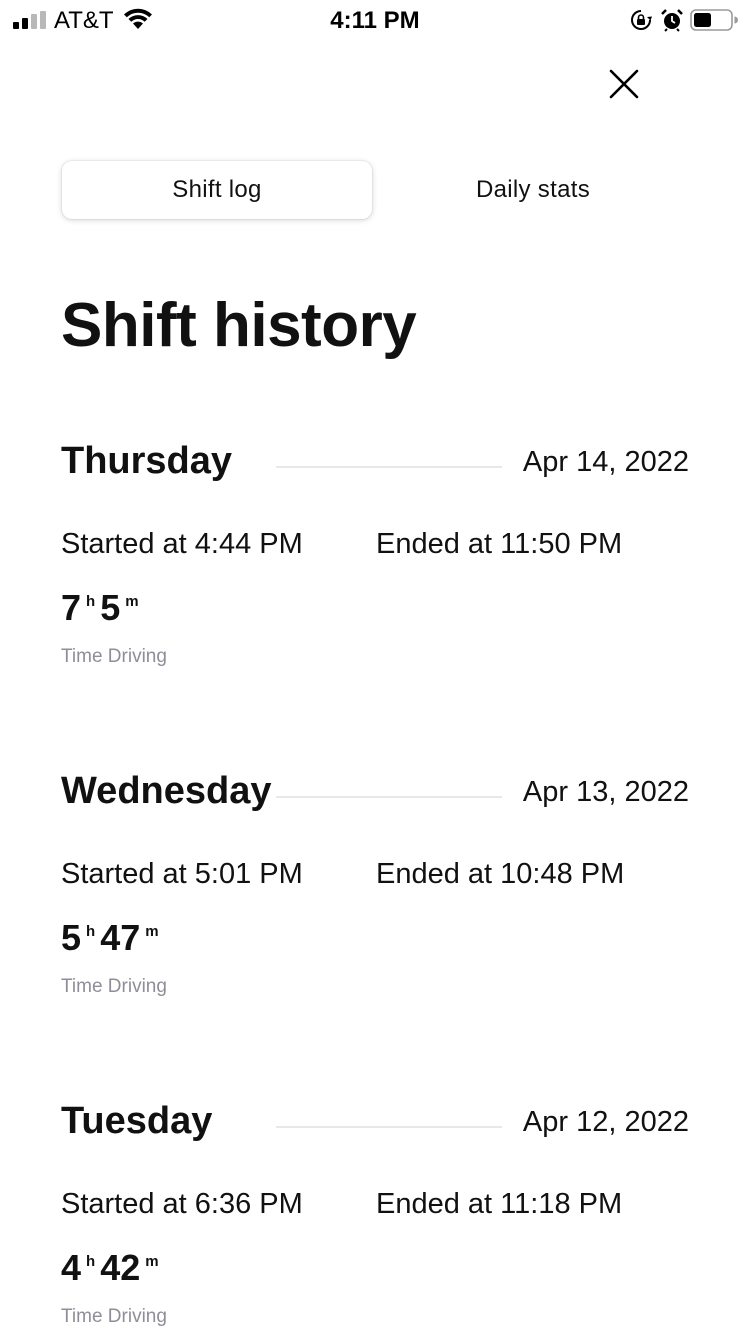 Image resolution: width=750 pixels, height=1334 pixels. I want to click on shift-date: Apr 14, 2022, so click(605, 462).